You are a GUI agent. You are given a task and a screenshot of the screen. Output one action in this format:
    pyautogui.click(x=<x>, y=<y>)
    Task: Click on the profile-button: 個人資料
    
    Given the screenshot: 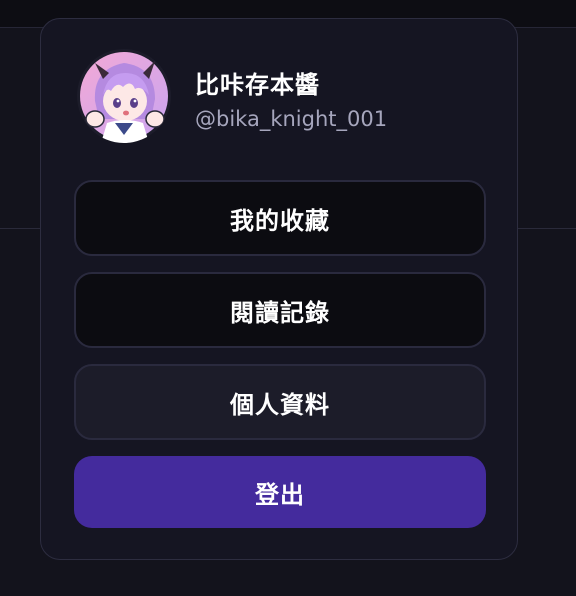 What is the action you would take?
    pyautogui.click(x=280, y=402)
    